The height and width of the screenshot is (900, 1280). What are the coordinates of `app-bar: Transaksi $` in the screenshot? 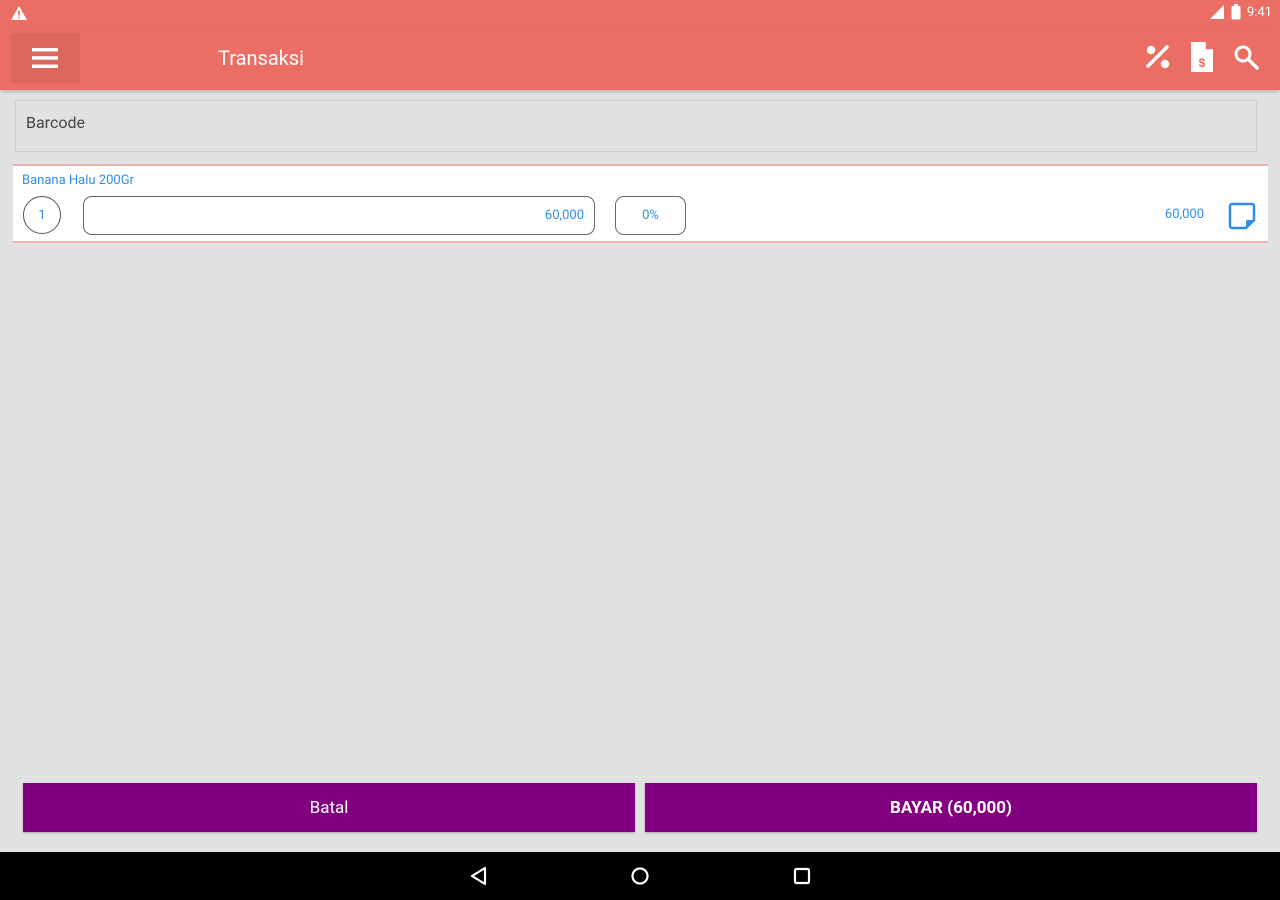 It's located at (640, 58).